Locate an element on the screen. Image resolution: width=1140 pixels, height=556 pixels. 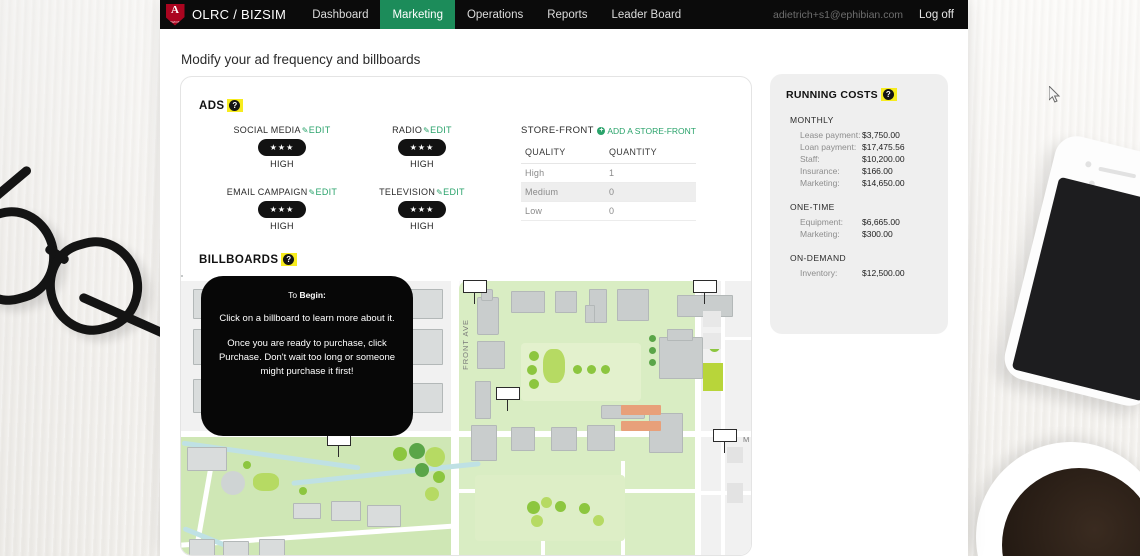
nav-item-marketing: Marketing is located at coordinates (417, 14).